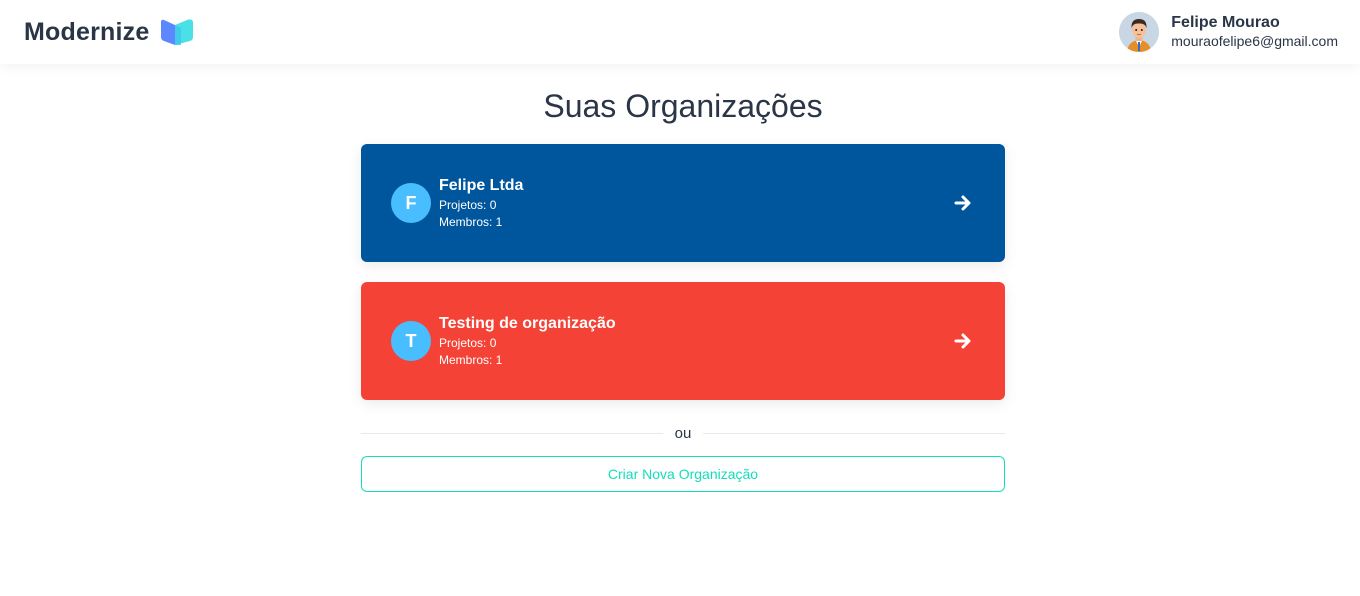 This screenshot has height=596, width=1360. Describe the element at coordinates (683, 474) in the screenshot. I see `create-organization-button: Criar Nova Organização` at that location.